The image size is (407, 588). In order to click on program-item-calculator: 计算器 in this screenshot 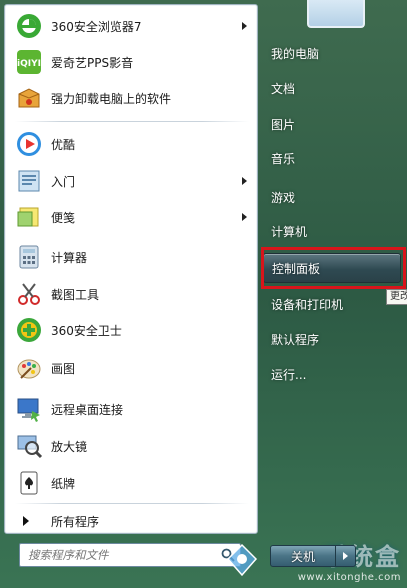, I will do `click(132, 257)`.